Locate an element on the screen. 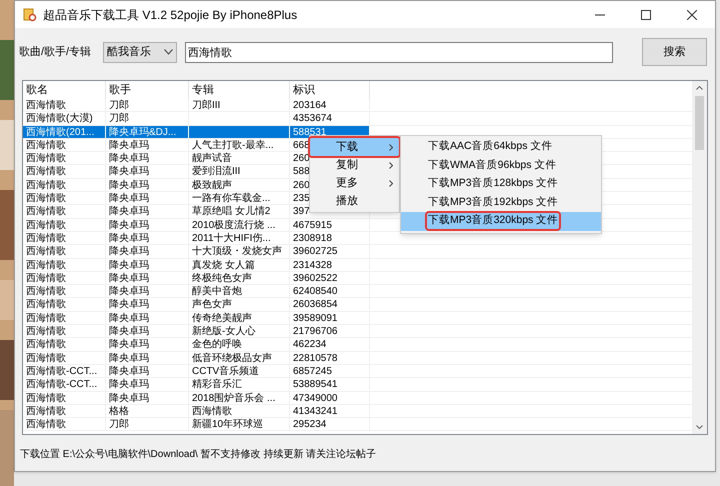 This screenshot has width=720, height=486. table-row: 西海情歌 降央卓玛 金色的呼唤 462234 is located at coordinates (357, 345).